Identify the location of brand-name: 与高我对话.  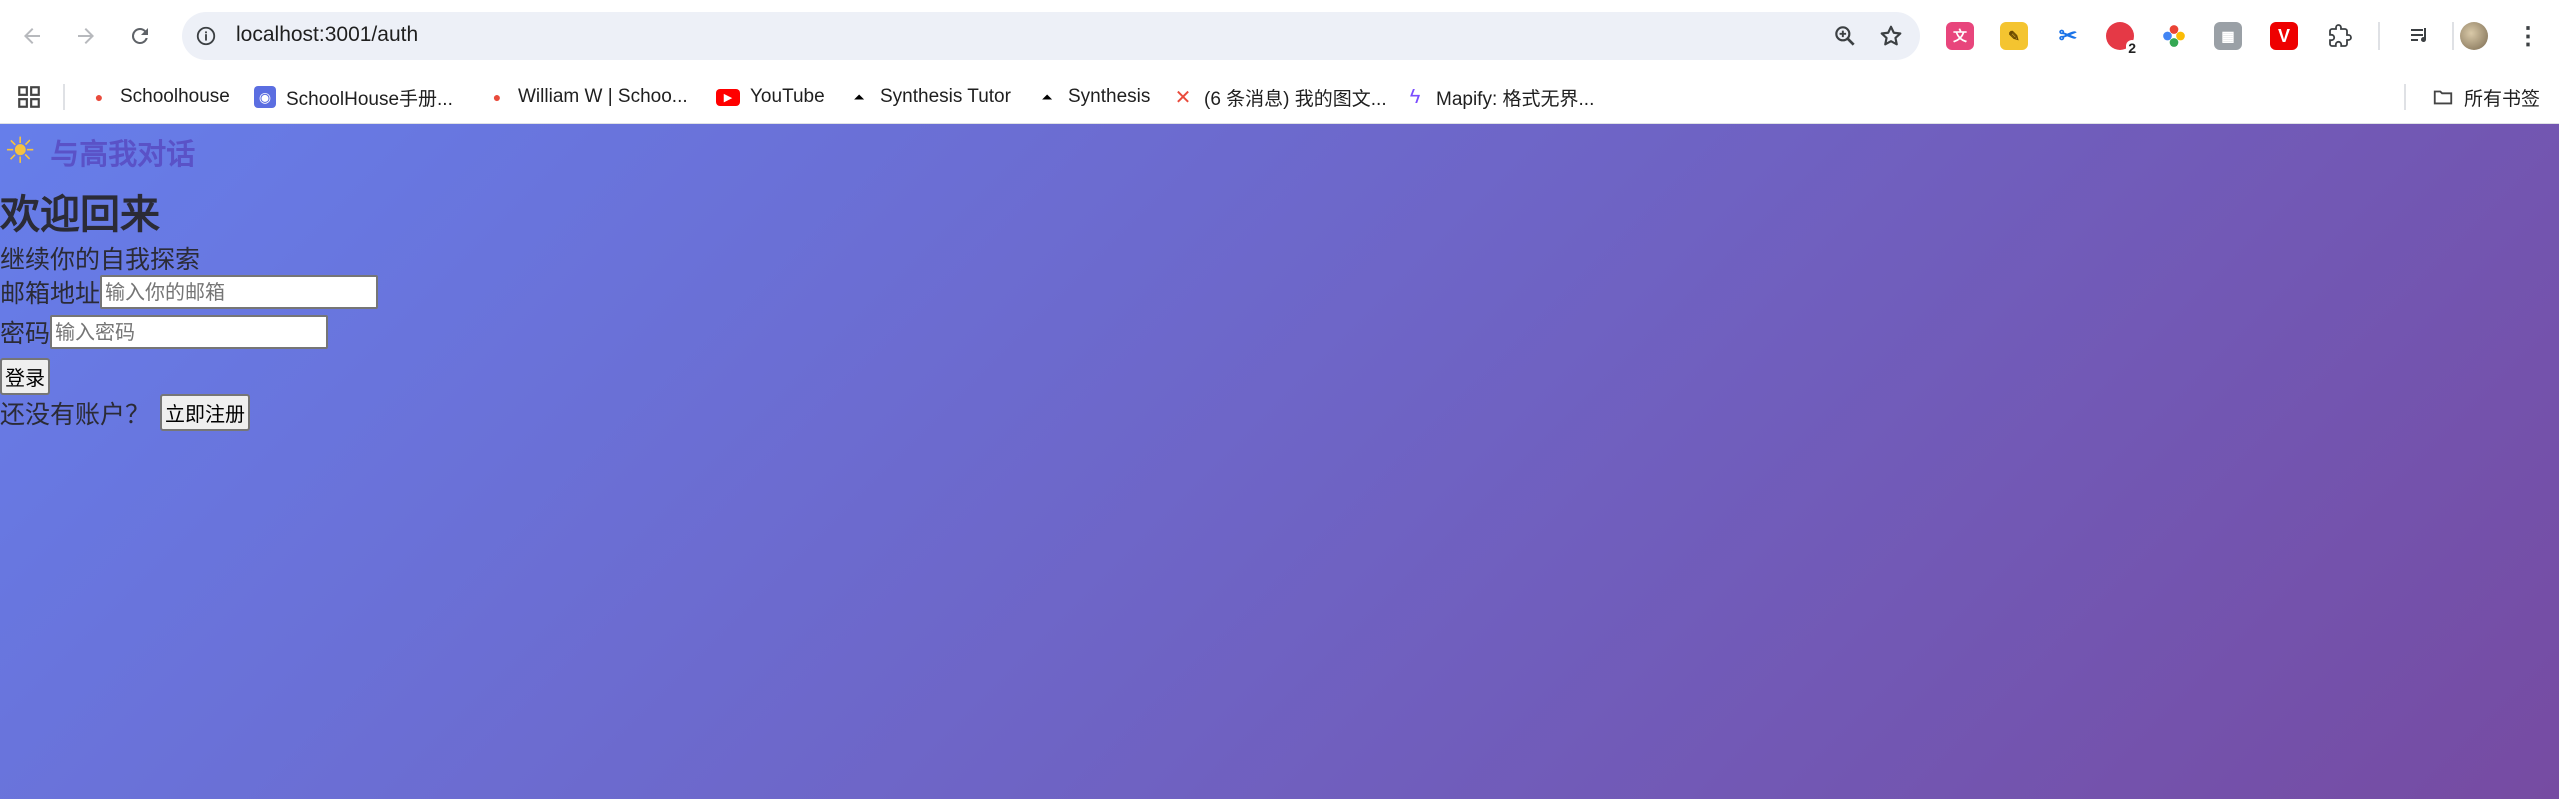
(123, 154).